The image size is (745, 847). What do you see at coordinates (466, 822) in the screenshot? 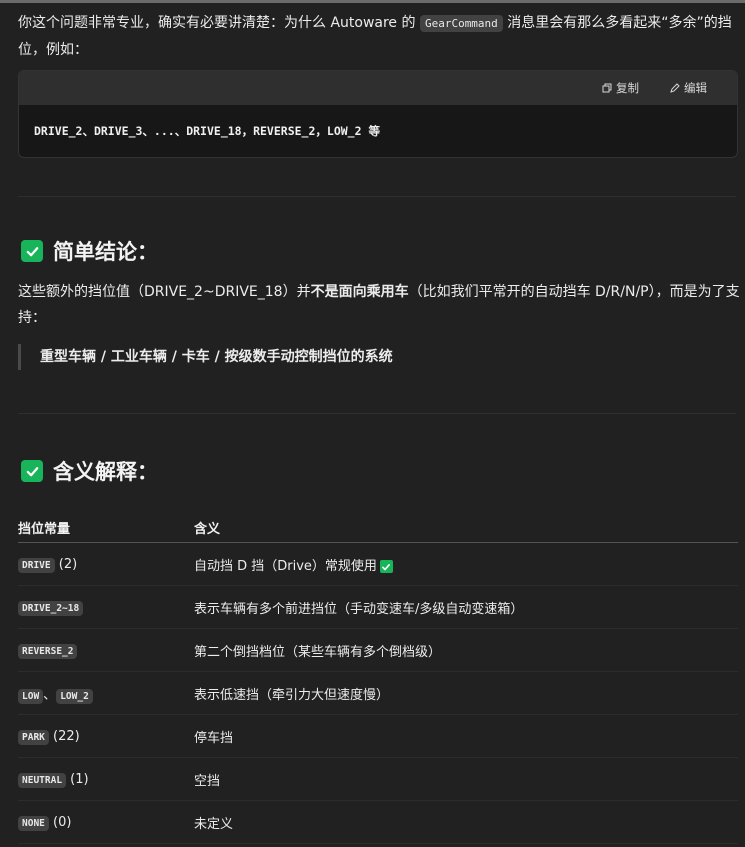
I see `meaning-cell: 未定义` at bounding box center [466, 822].